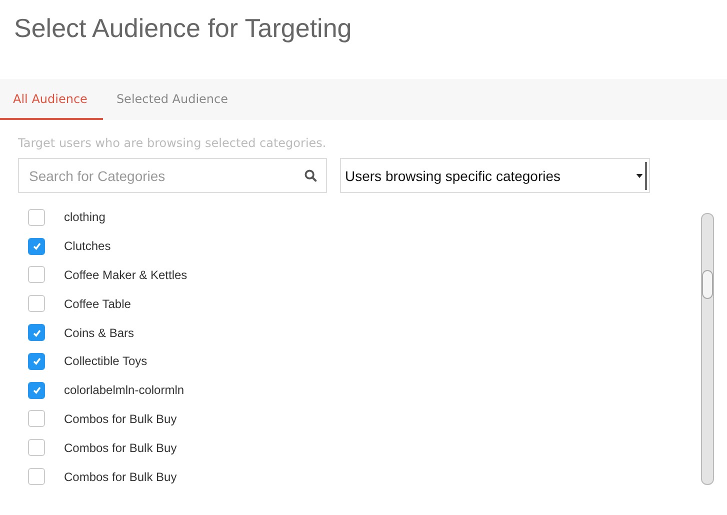 Image resolution: width=727 pixels, height=515 pixels. I want to click on tab: All Audience, so click(52, 99).